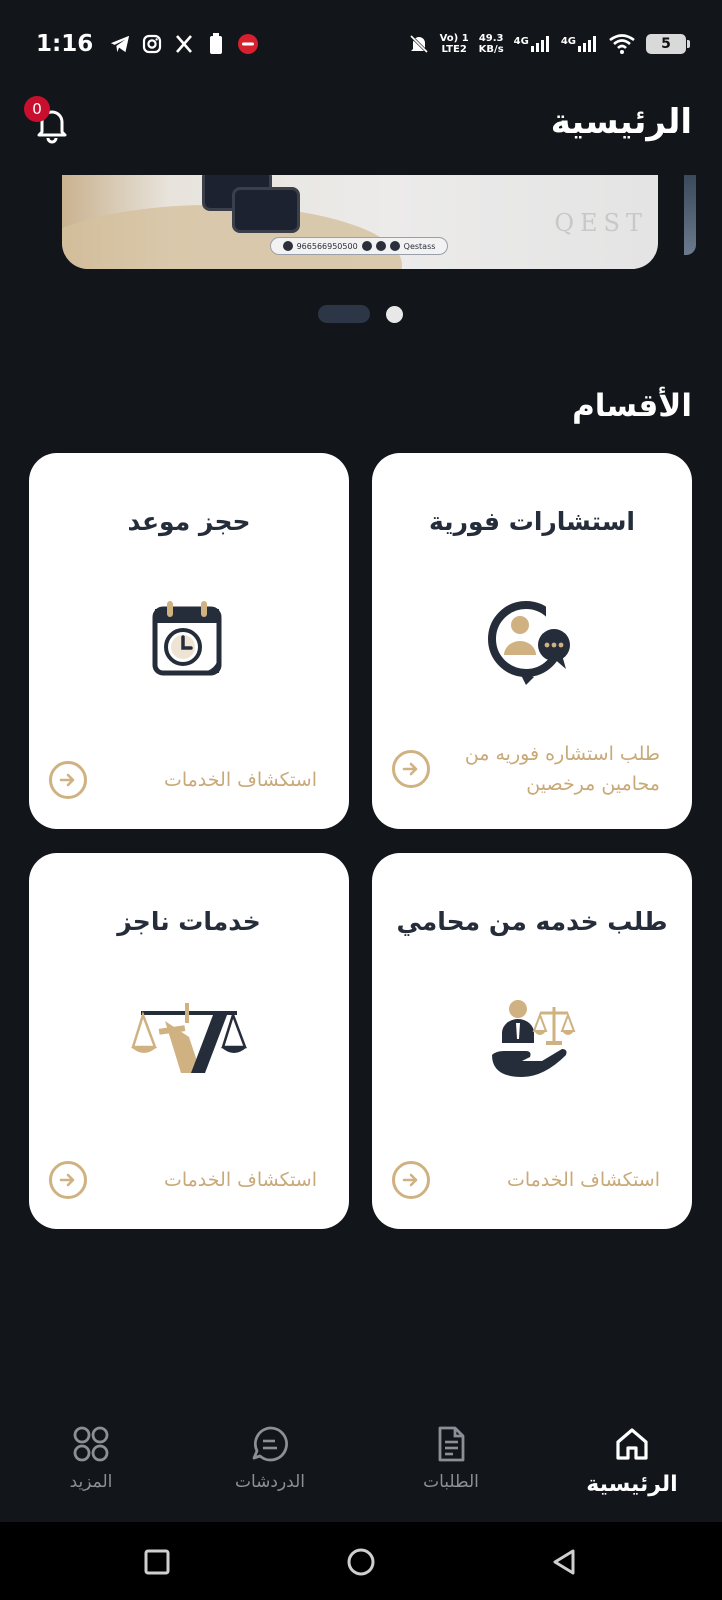 This screenshot has height=1600, width=722. Describe the element at coordinates (189, 521) in the screenshot. I see `card-title: حجز موعد` at that location.